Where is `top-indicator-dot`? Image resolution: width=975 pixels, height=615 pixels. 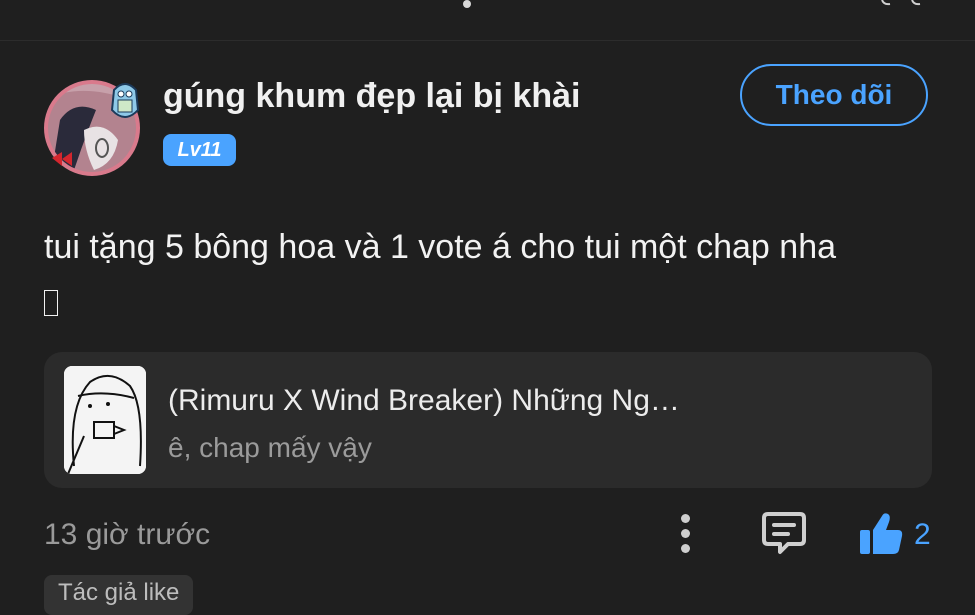
top-indicator-dot is located at coordinates (467, 4).